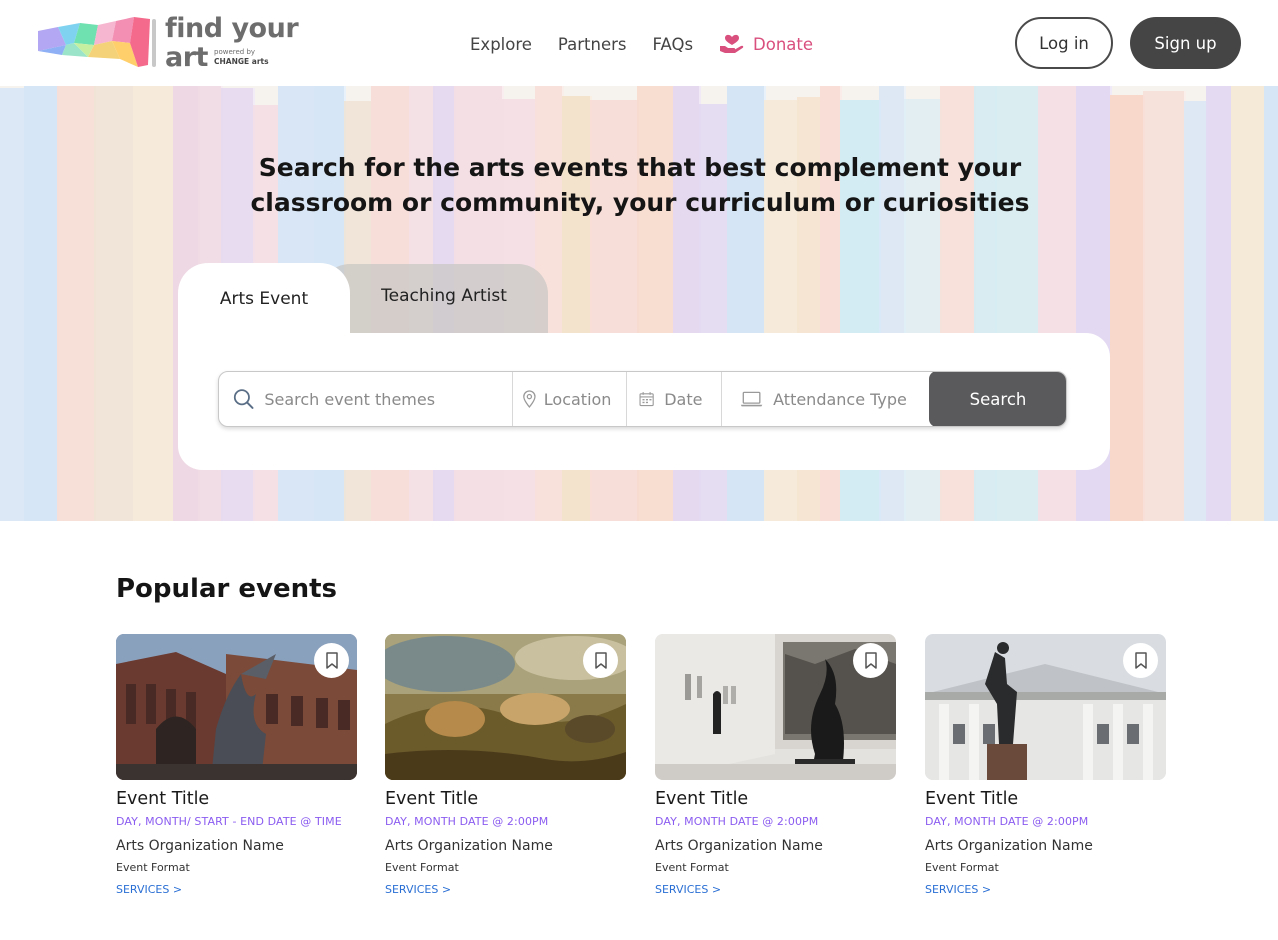 This screenshot has height=940, width=1278. What do you see at coordinates (775, 707) in the screenshot?
I see `event-image-gallery-sculpture` at bounding box center [775, 707].